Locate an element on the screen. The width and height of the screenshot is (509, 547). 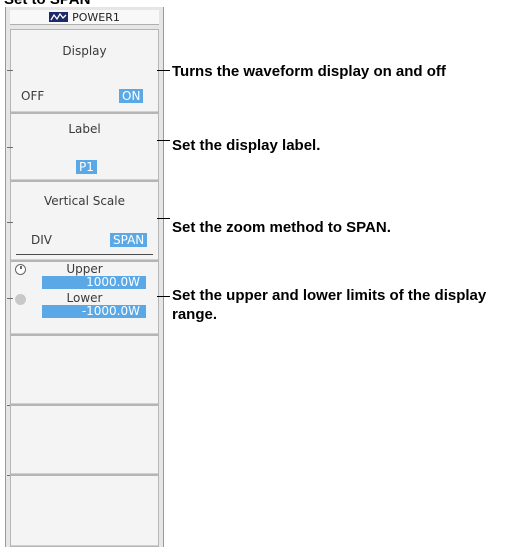
label-title: Label is located at coordinates (84, 129).